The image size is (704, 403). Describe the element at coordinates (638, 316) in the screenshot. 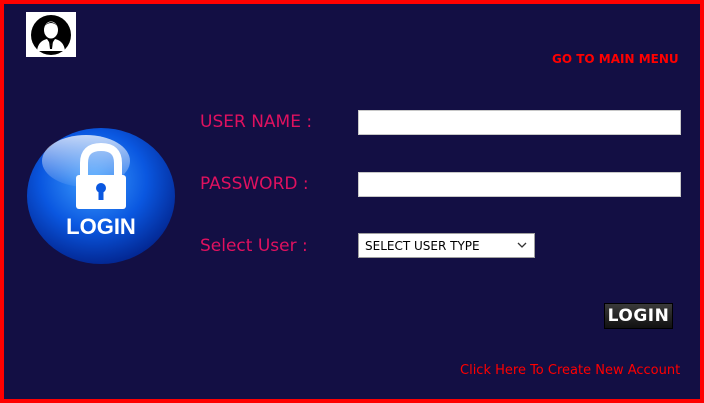

I see `login-button: LOGIN` at that location.